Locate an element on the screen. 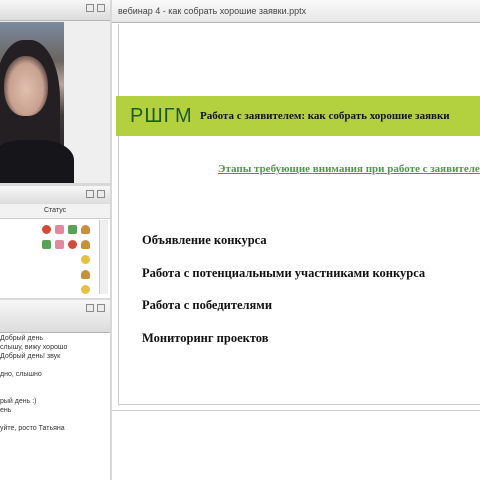 Image resolution: width=480 pixels, height=480 pixels. status-icons is located at coordinates (73, 259).